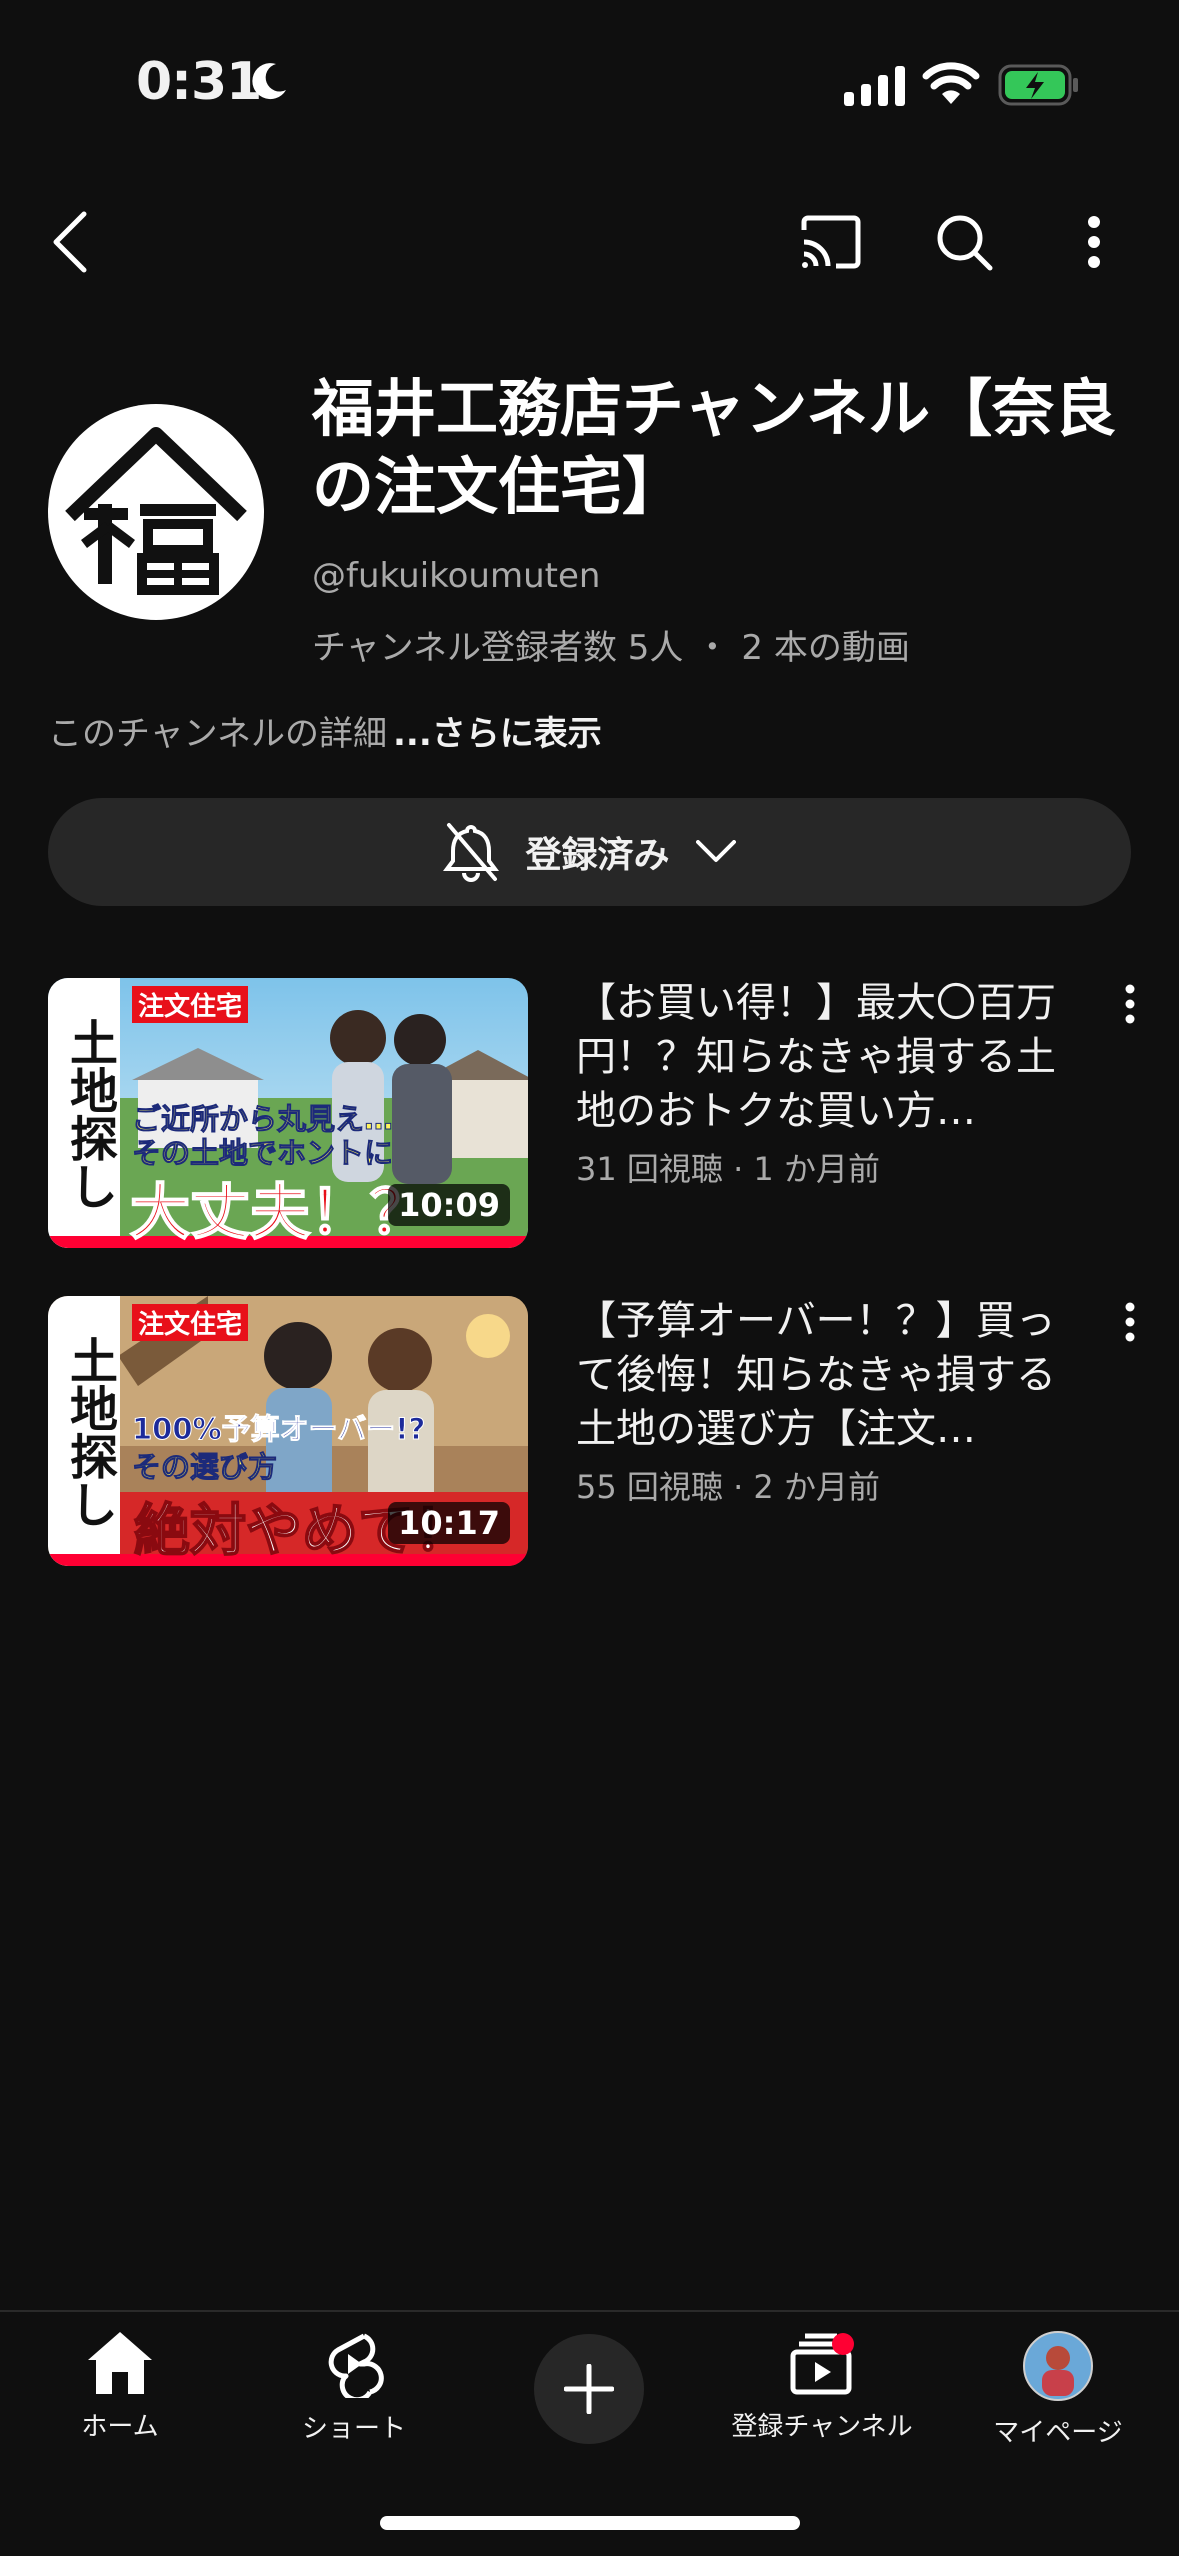 Image resolution: width=1179 pixels, height=2556 pixels. What do you see at coordinates (278, 1429) in the screenshot?
I see `thumbnail-line1: 100%予算オーバー!?` at bounding box center [278, 1429].